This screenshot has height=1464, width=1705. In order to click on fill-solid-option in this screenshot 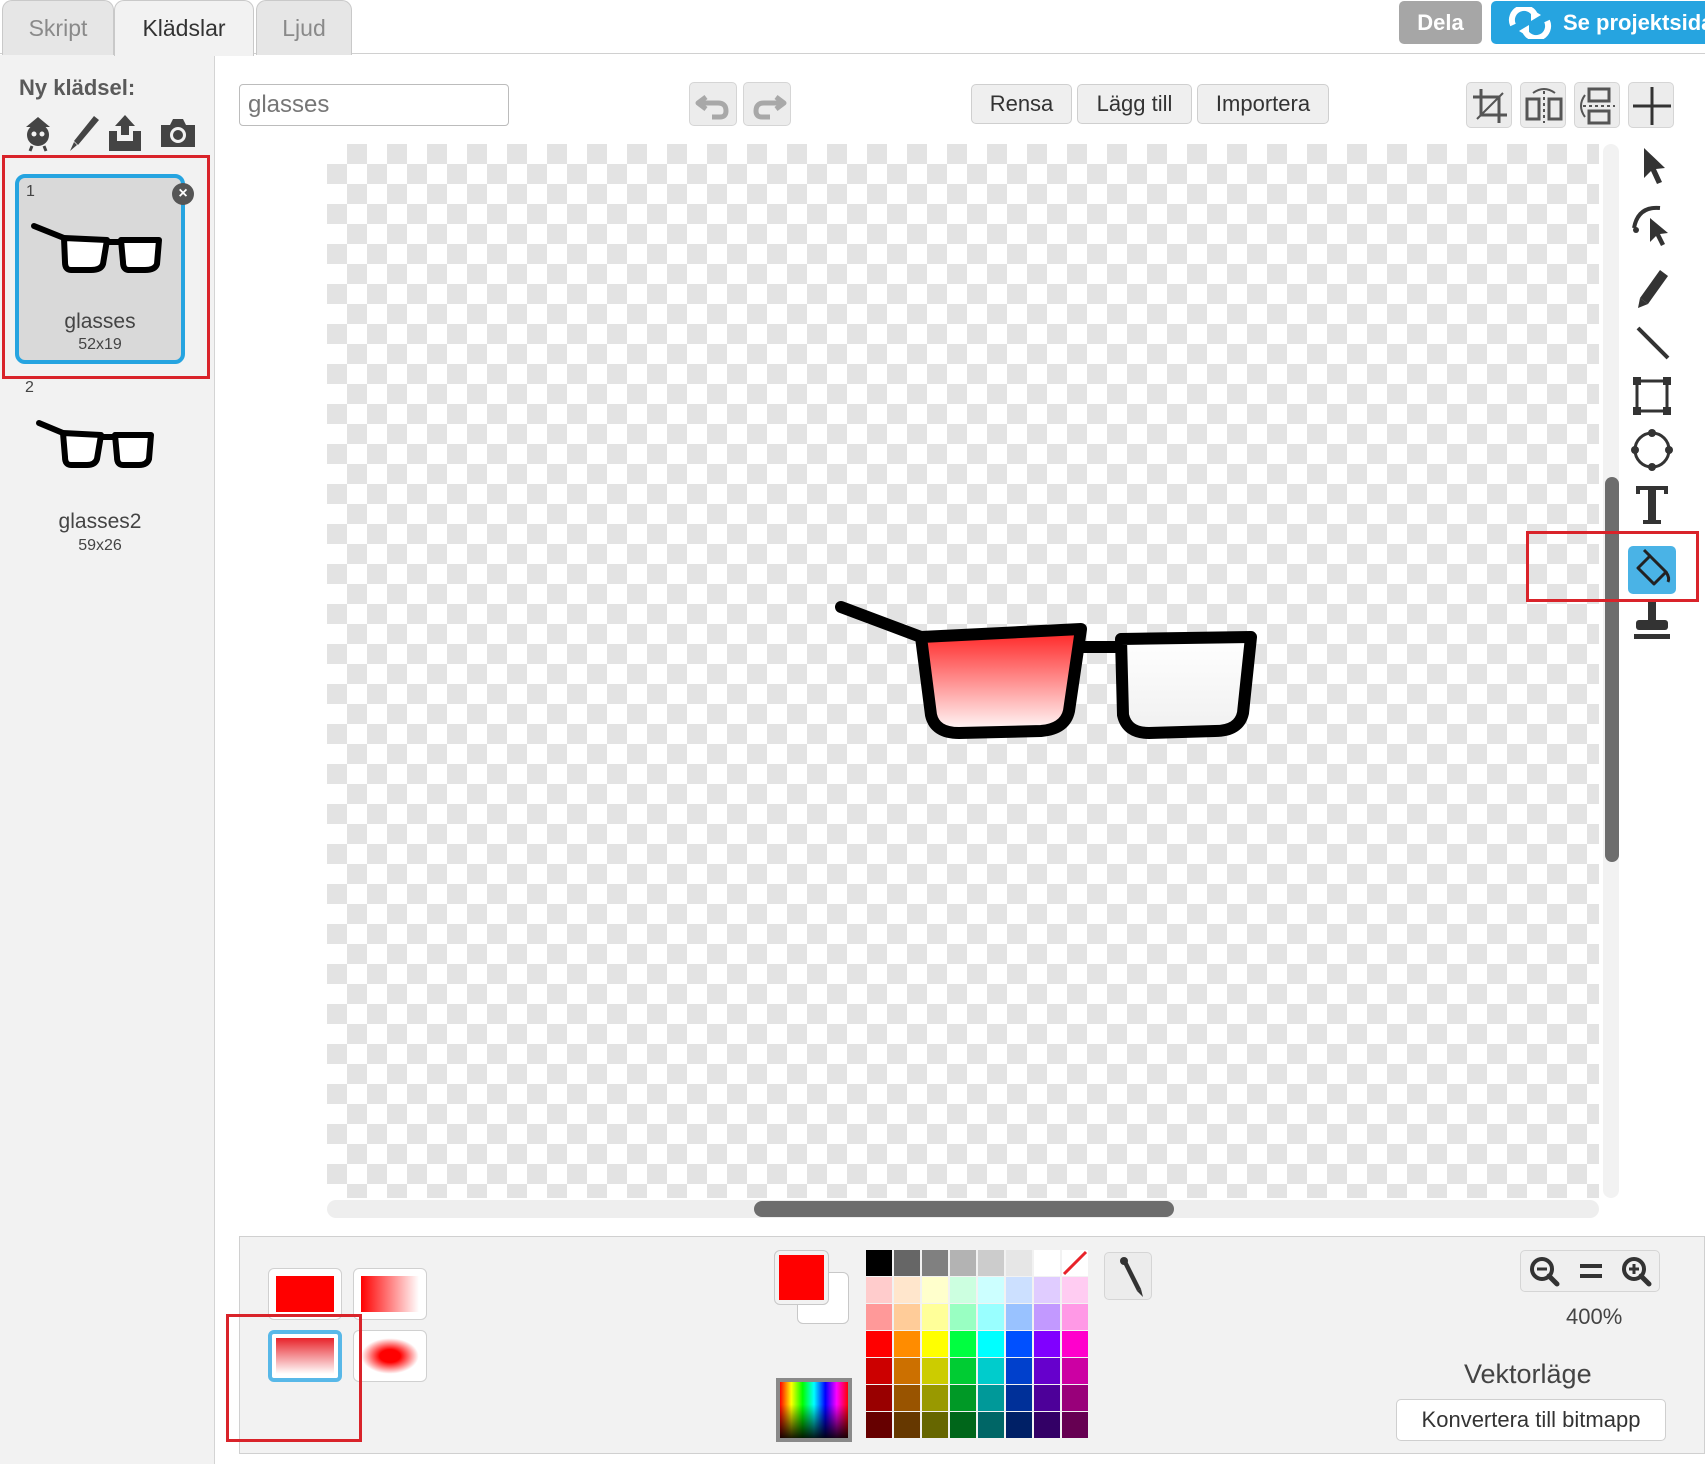, I will do `click(305, 1294)`.